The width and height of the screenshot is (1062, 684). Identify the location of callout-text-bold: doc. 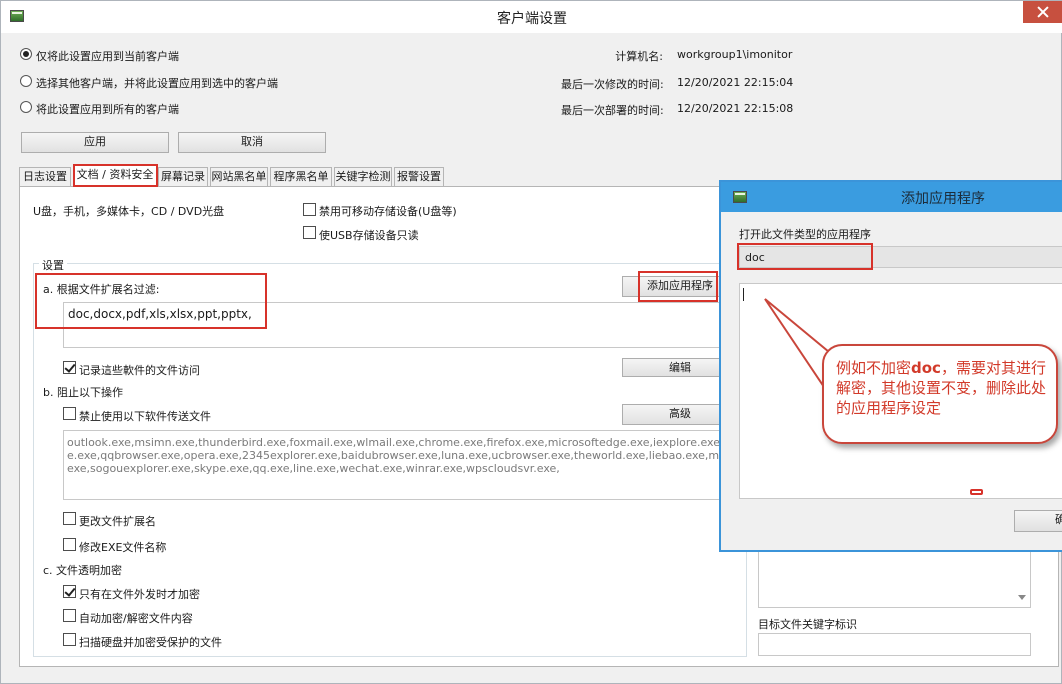
(926, 368).